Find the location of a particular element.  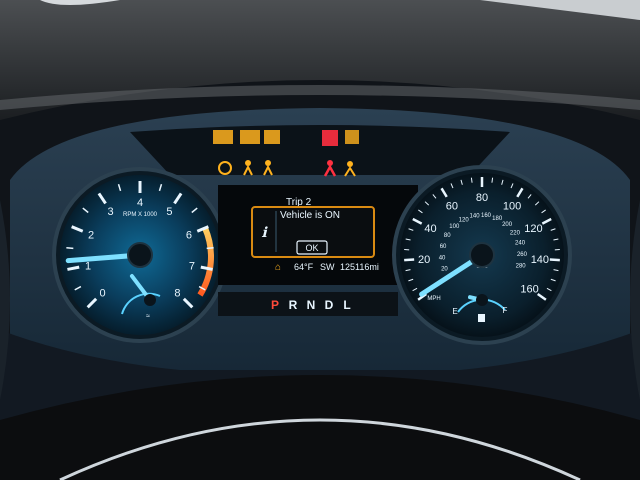

gear-indicator: PRNDL is located at coordinates (308, 304).